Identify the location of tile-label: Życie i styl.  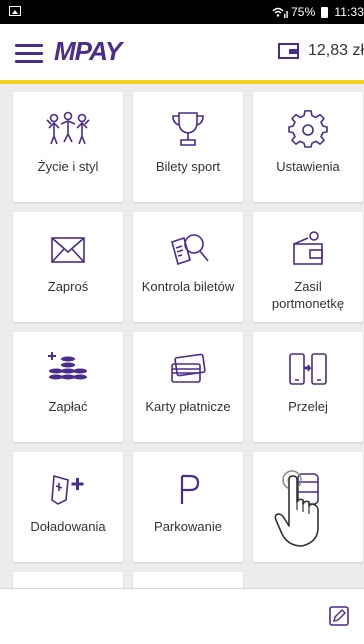
(68, 166).